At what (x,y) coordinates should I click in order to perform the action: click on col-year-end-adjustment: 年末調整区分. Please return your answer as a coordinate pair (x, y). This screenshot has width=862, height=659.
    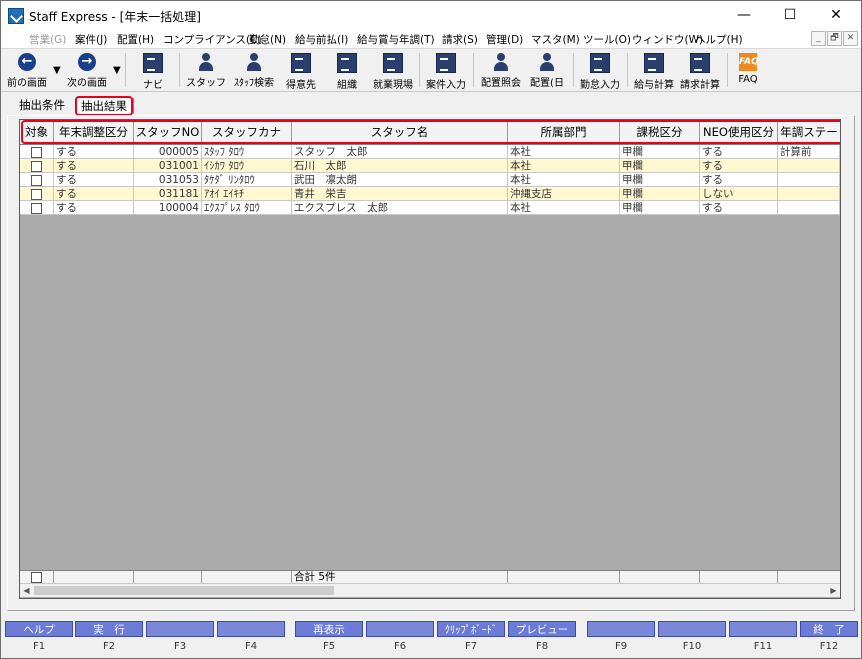
    Looking at the image, I should click on (94, 132).